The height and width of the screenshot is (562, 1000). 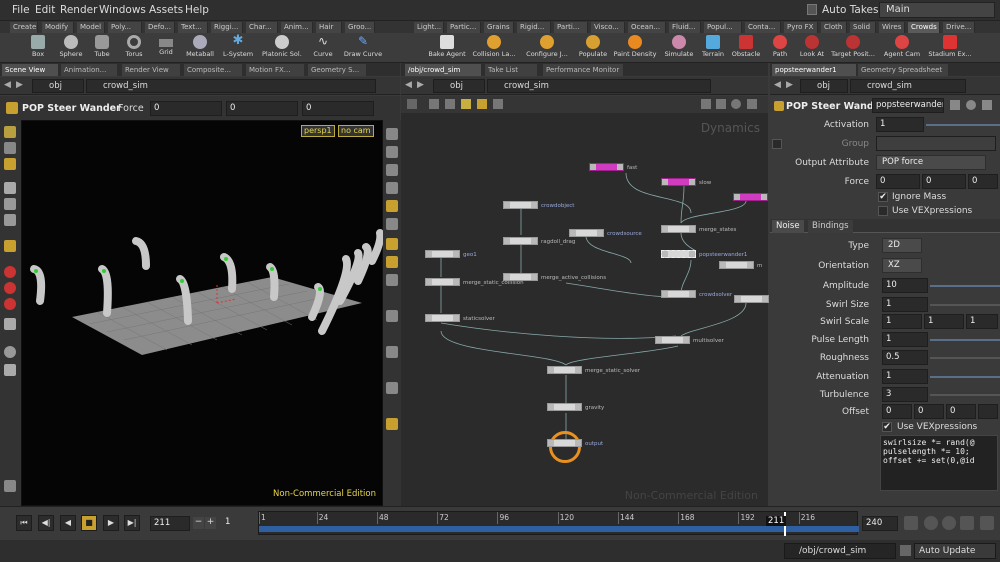 I want to click on swirl-size-field: 1, so click(x=905, y=304).